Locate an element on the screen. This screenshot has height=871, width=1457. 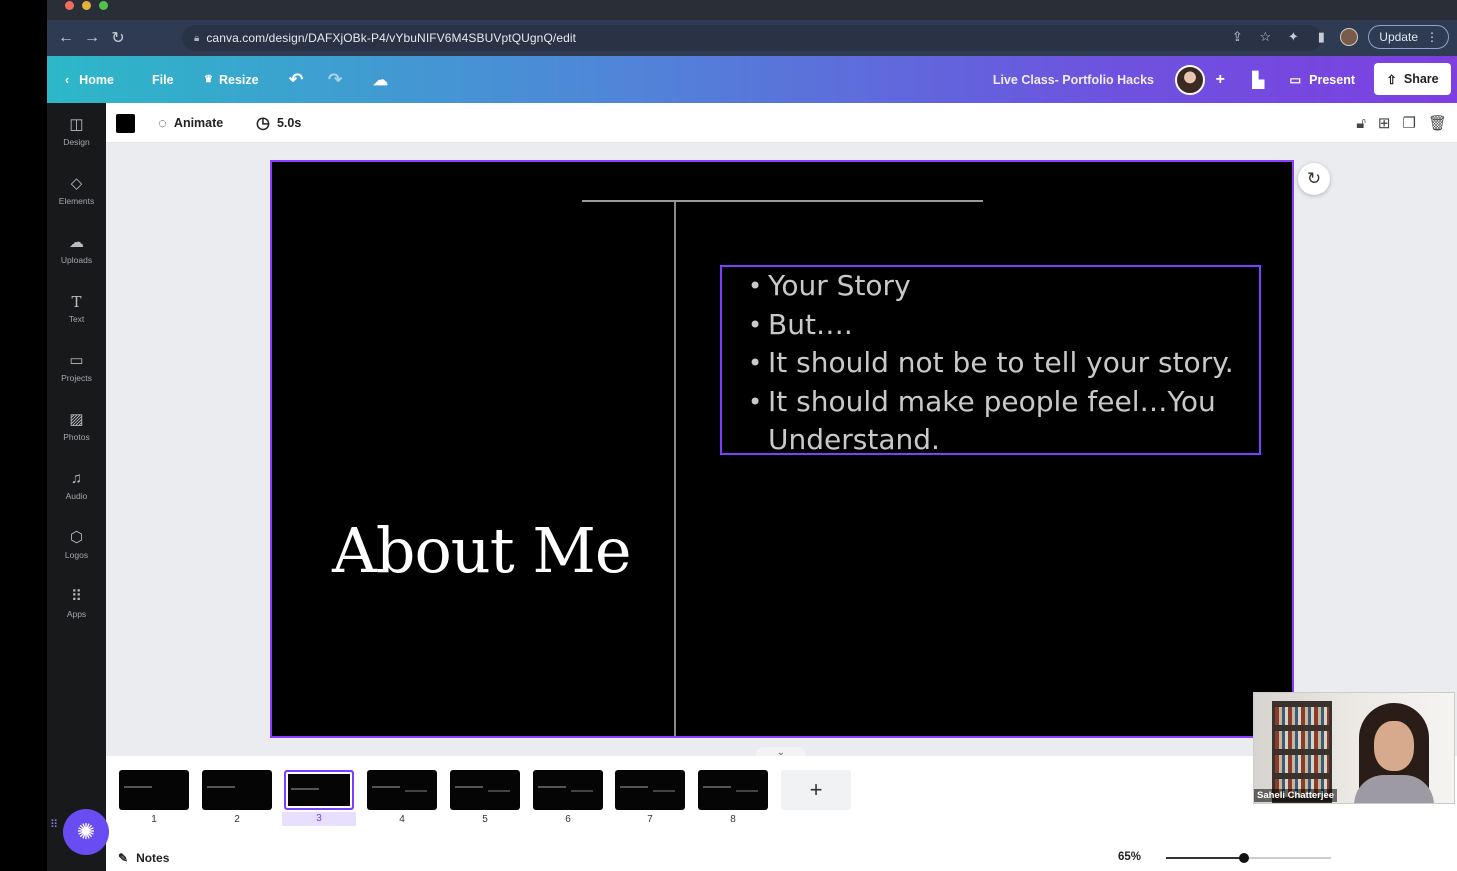
sidebar-item-apps: ⠿ Apps is located at coordinates (76, 604).